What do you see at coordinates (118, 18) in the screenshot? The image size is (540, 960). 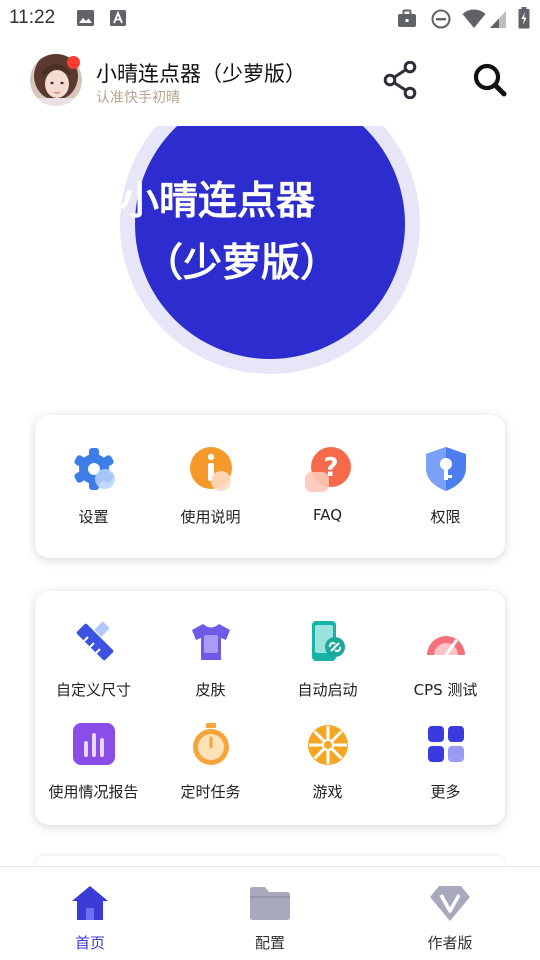 I see `text-icon` at bounding box center [118, 18].